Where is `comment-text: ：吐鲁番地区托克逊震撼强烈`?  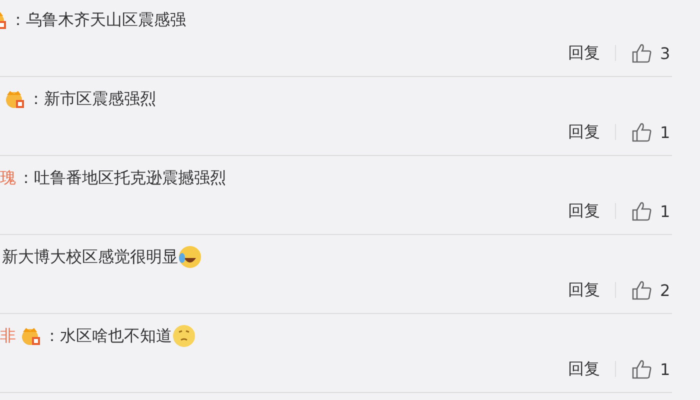 comment-text: ：吐鲁番地区托克逊震撼强烈 is located at coordinates (121, 178).